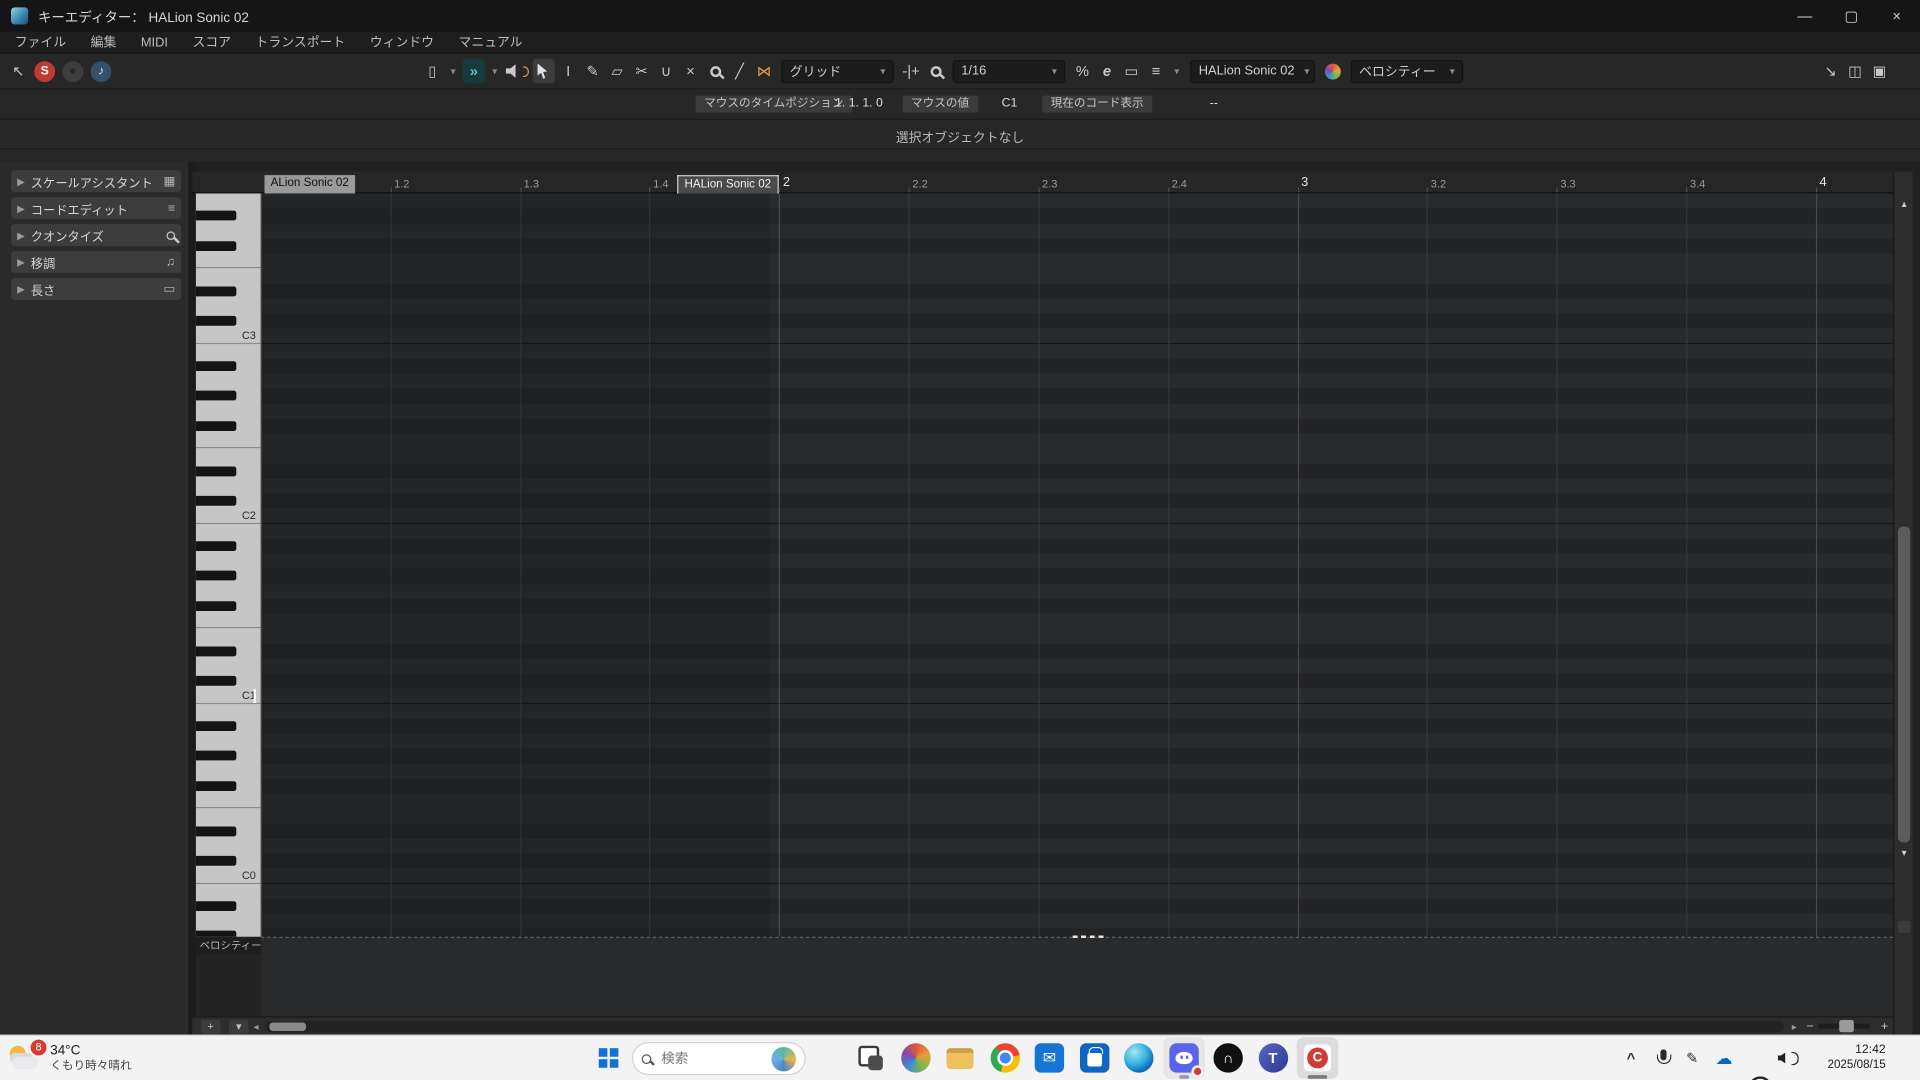  What do you see at coordinates (1847, 1026) in the screenshot?
I see `h-zoom-thumb` at bounding box center [1847, 1026].